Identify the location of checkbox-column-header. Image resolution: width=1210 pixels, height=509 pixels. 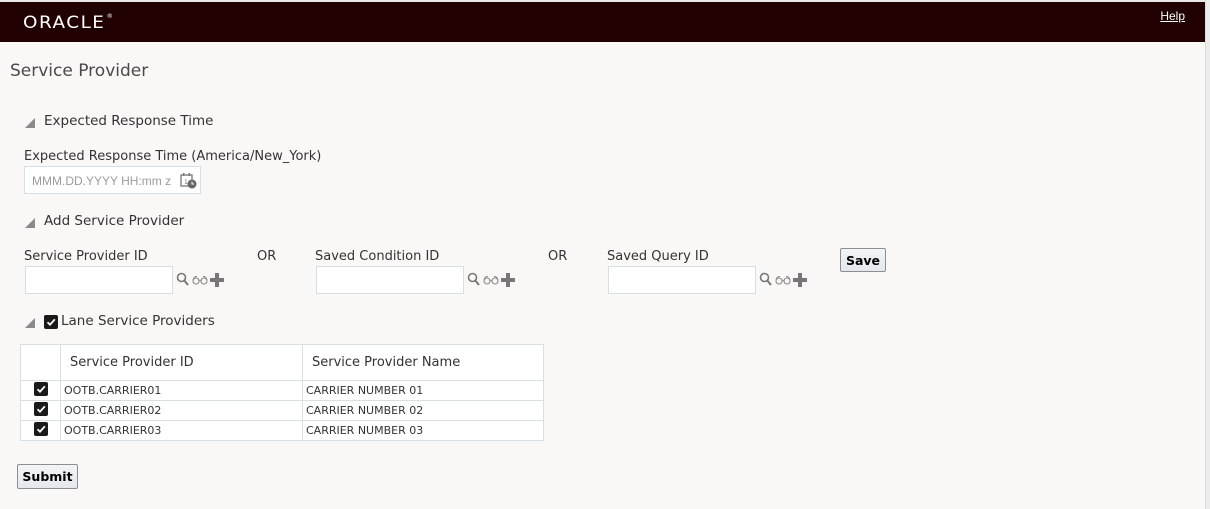
(40, 362).